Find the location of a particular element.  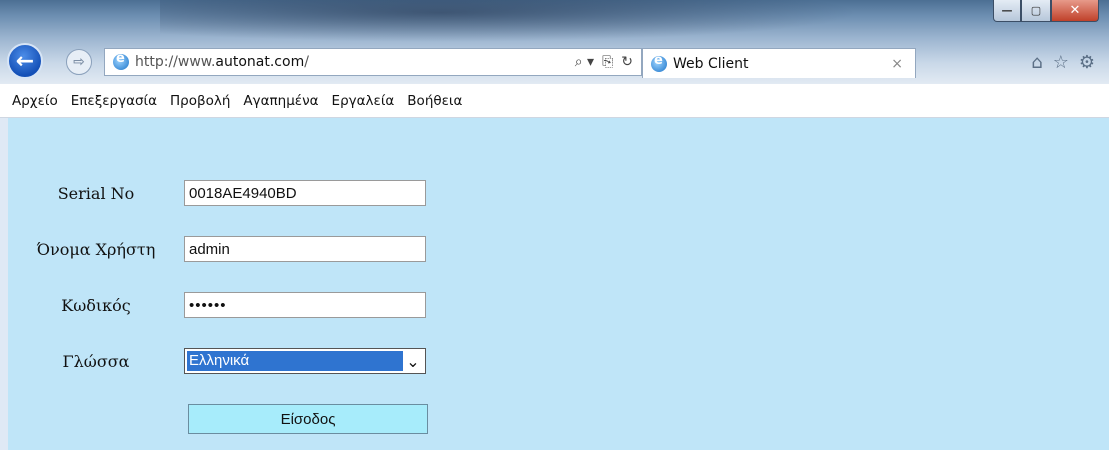

url-text: http://www.autonat.com/ is located at coordinates (355, 62).